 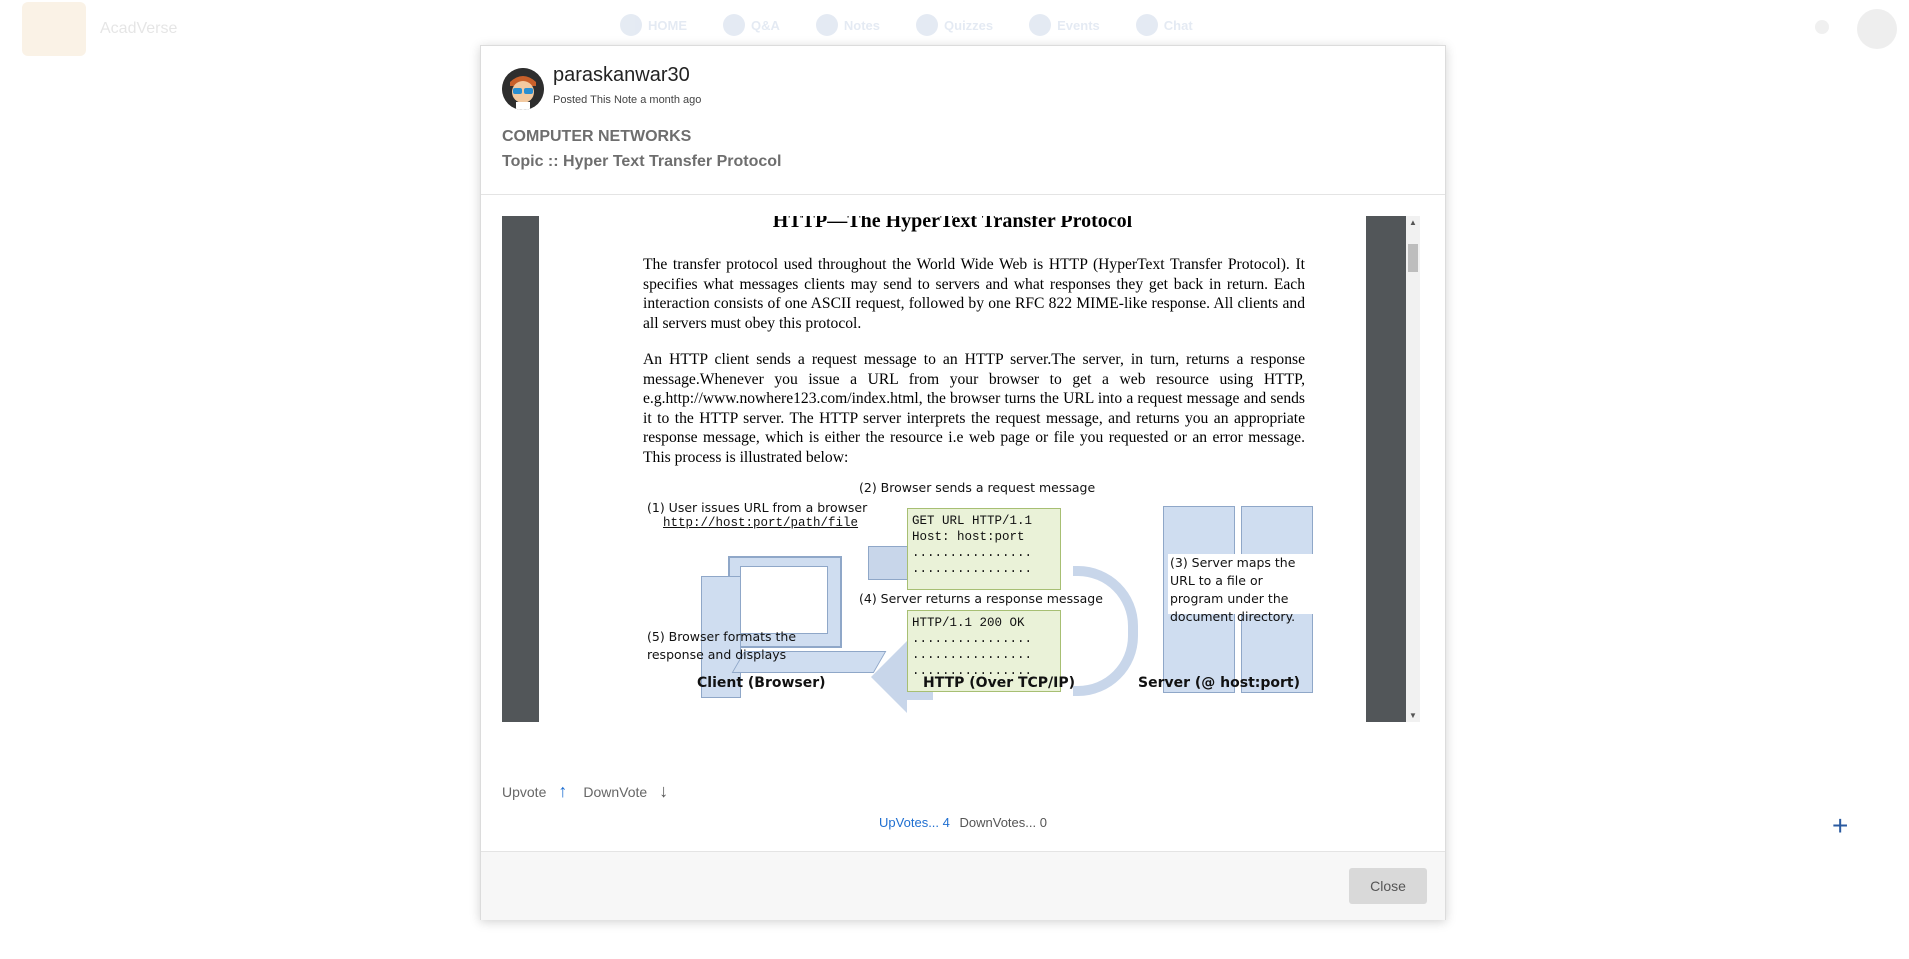 What do you see at coordinates (54, 29) in the screenshot?
I see `app-logo` at bounding box center [54, 29].